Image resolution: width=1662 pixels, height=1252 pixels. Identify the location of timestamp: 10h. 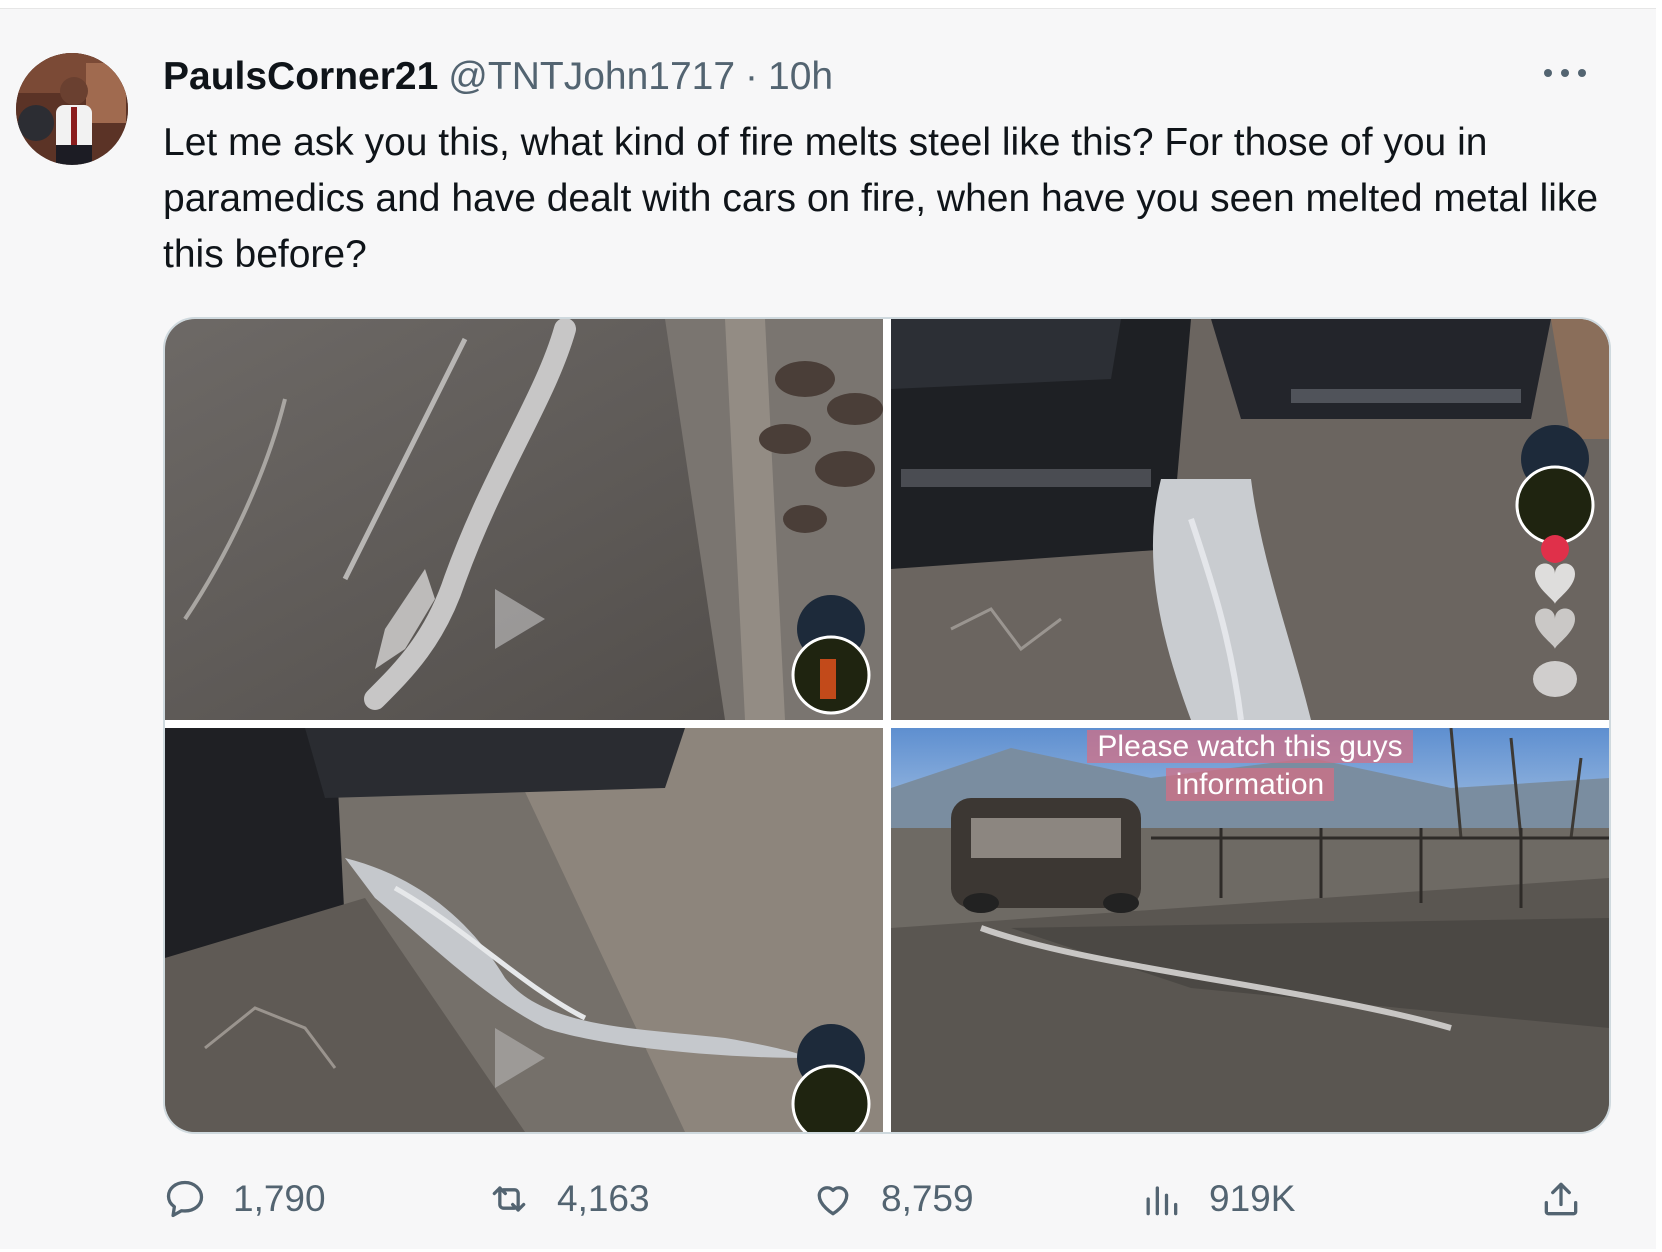
(800, 77).